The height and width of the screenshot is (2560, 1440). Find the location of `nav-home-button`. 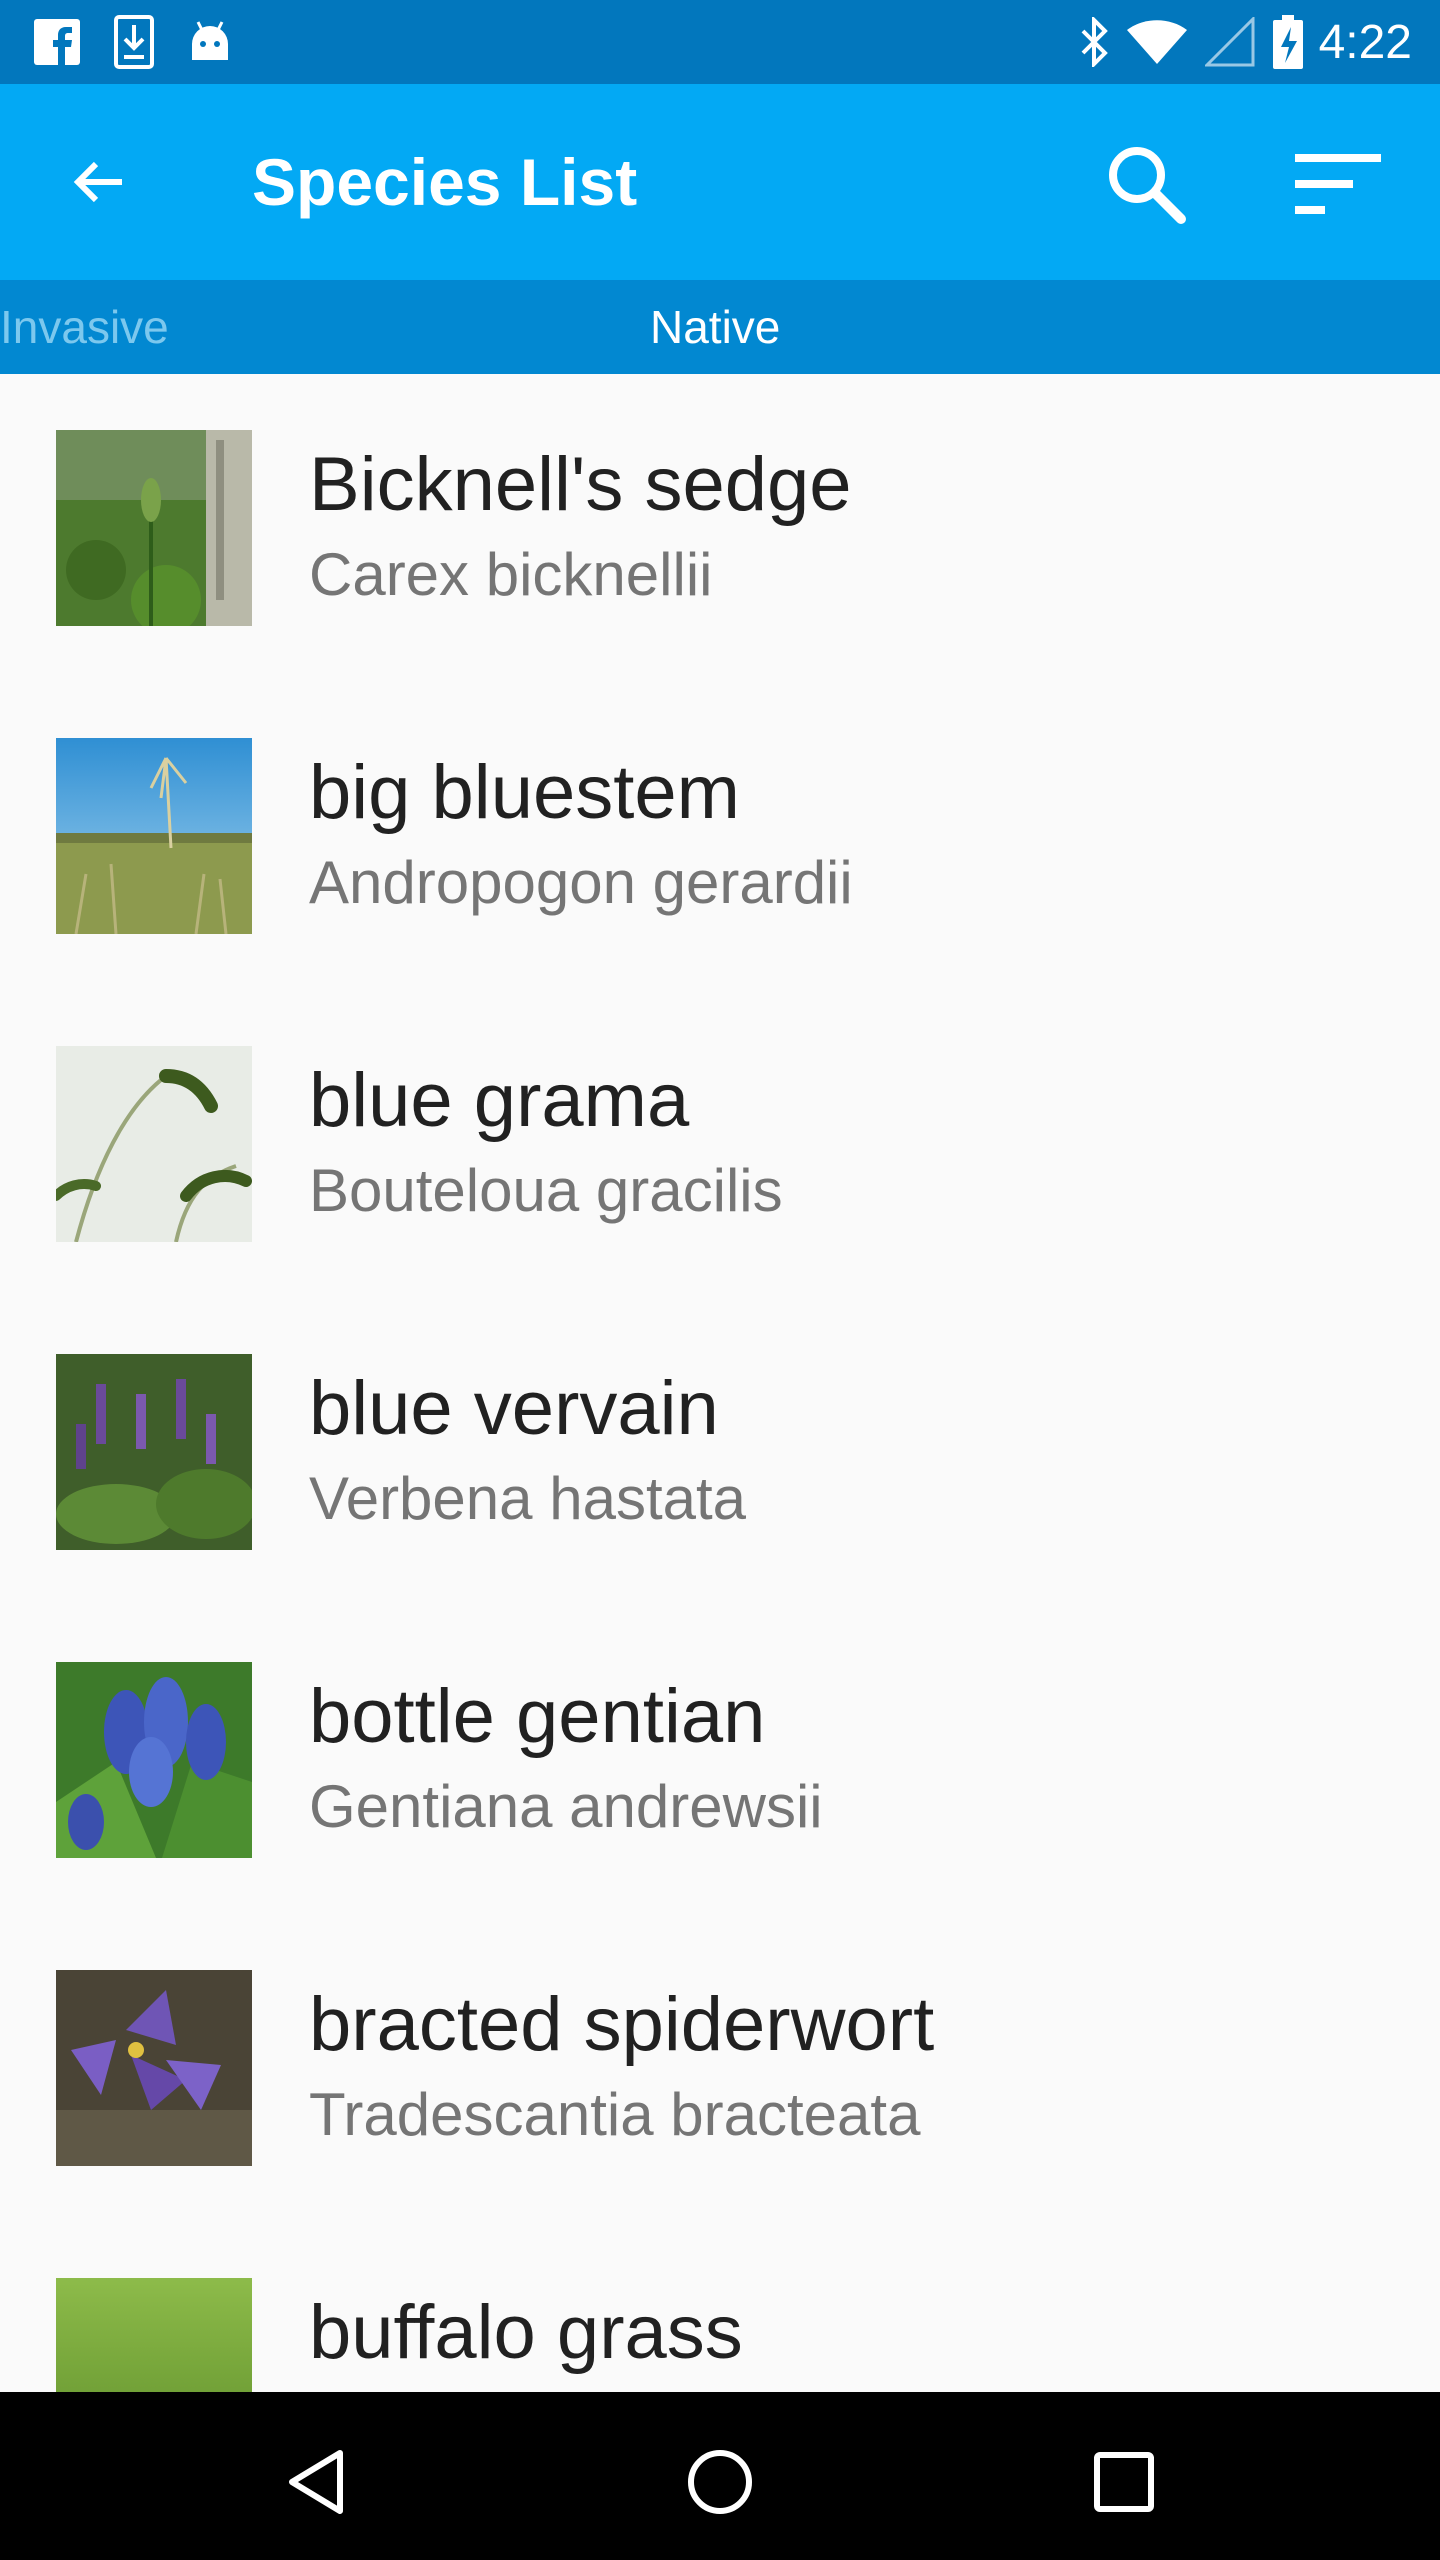

nav-home-button is located at coordinates (720, 2482).